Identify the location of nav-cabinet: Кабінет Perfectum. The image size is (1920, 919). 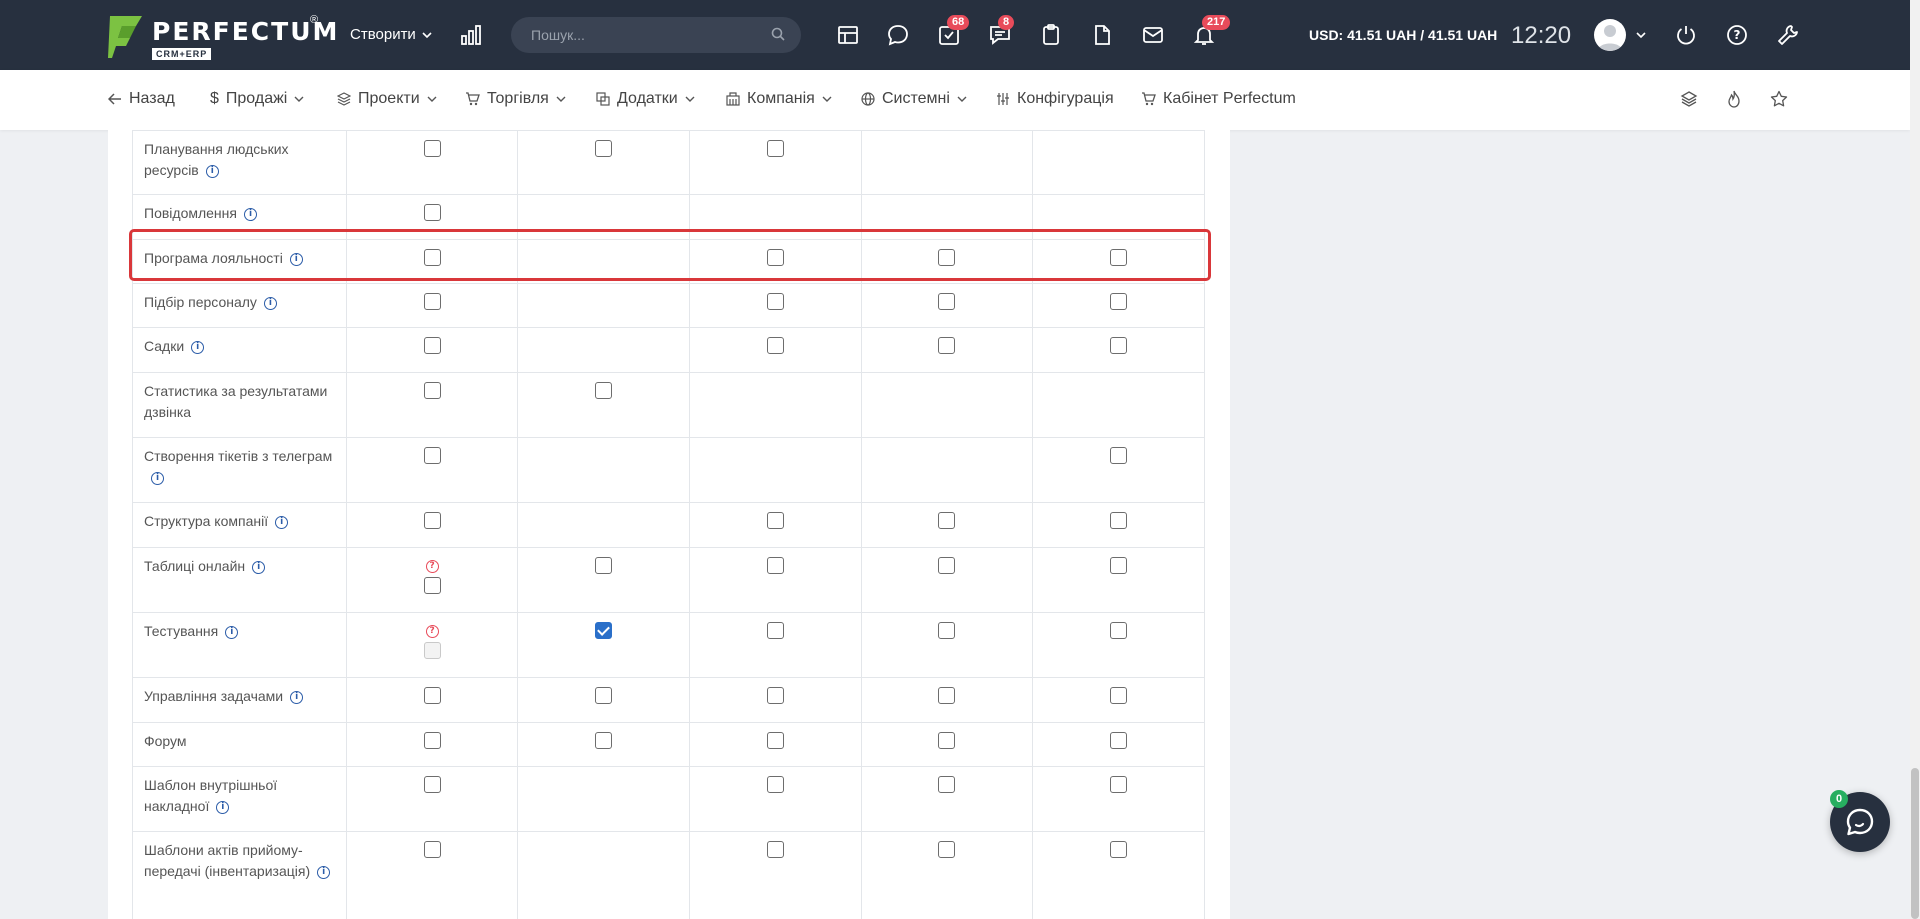
(1218, 99).